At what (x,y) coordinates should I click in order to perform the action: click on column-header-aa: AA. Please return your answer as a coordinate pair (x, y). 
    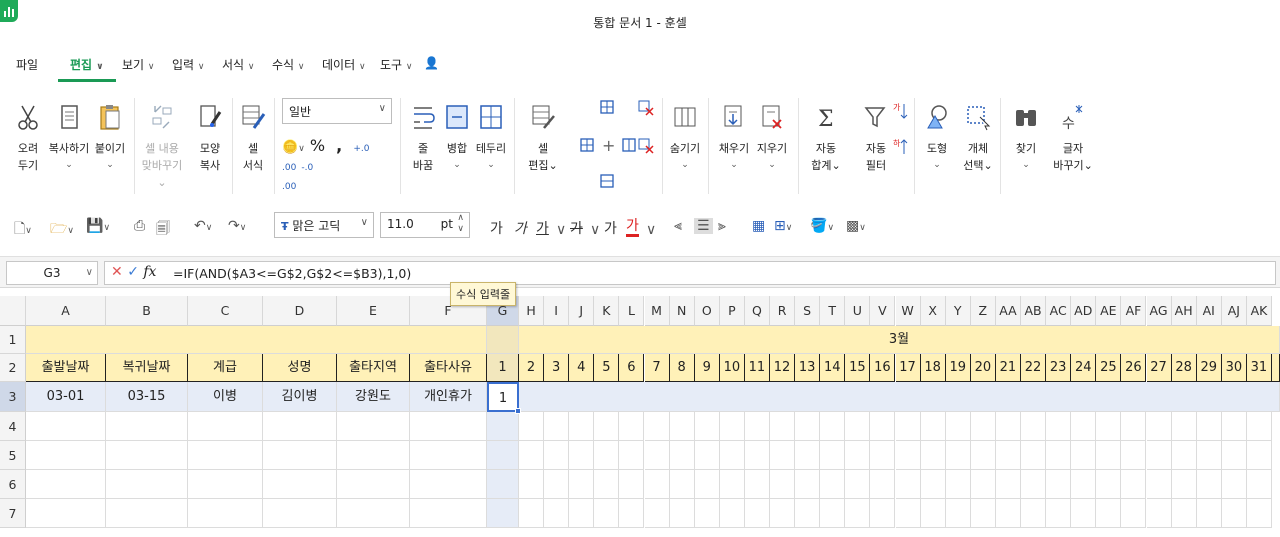
    Looking at the image, I should click on (1008, 311).